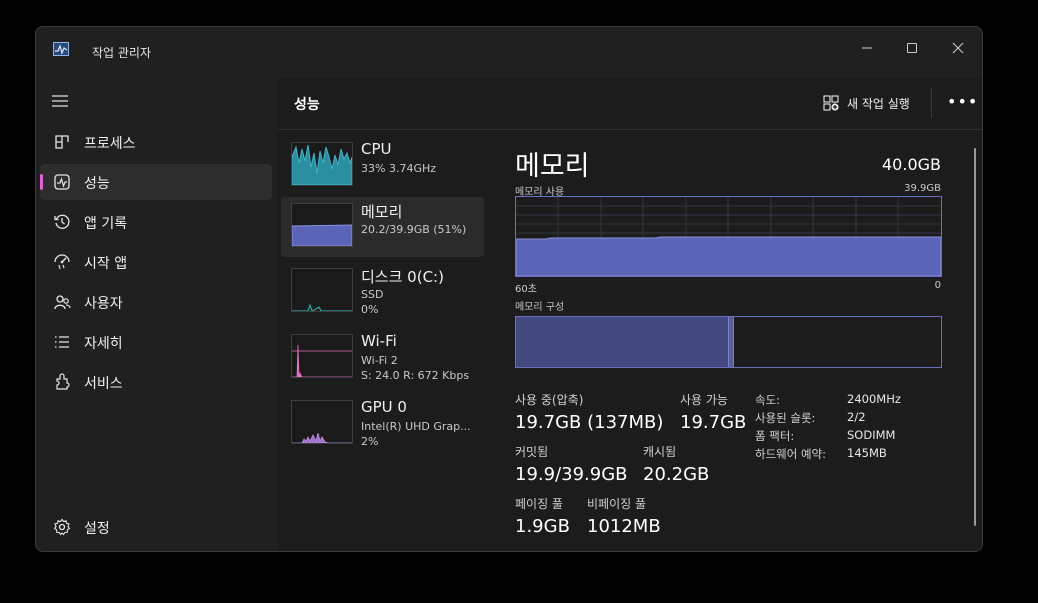 This screenshot has width=1038, height=603. Describe the element at coordinates (733, 342) in the screenshot. I see `composition-standby-divider` at that location.